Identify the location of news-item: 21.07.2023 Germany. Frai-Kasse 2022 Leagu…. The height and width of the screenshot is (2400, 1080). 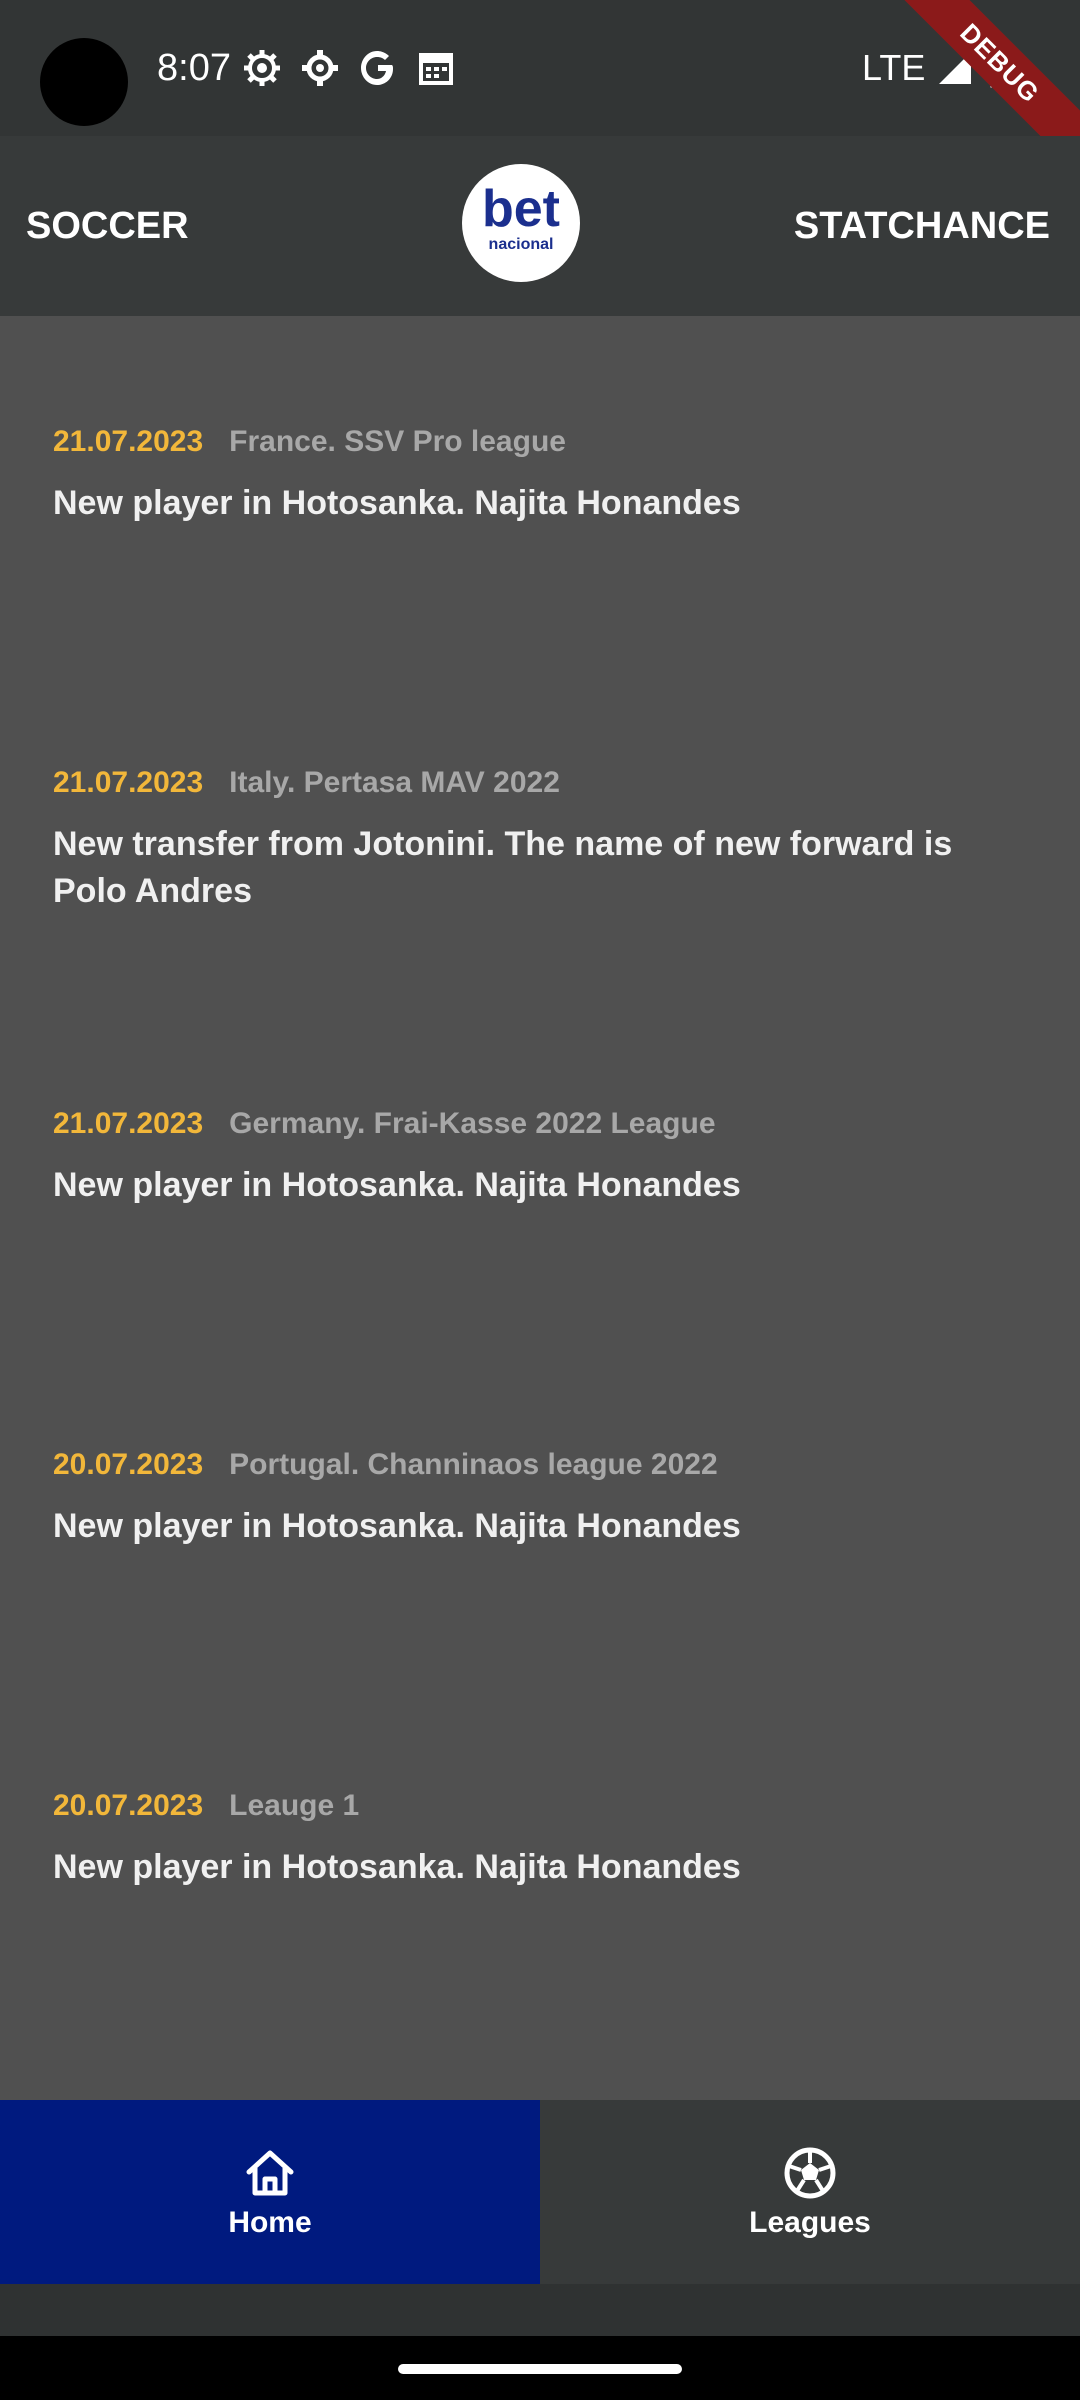
(543, 1156).